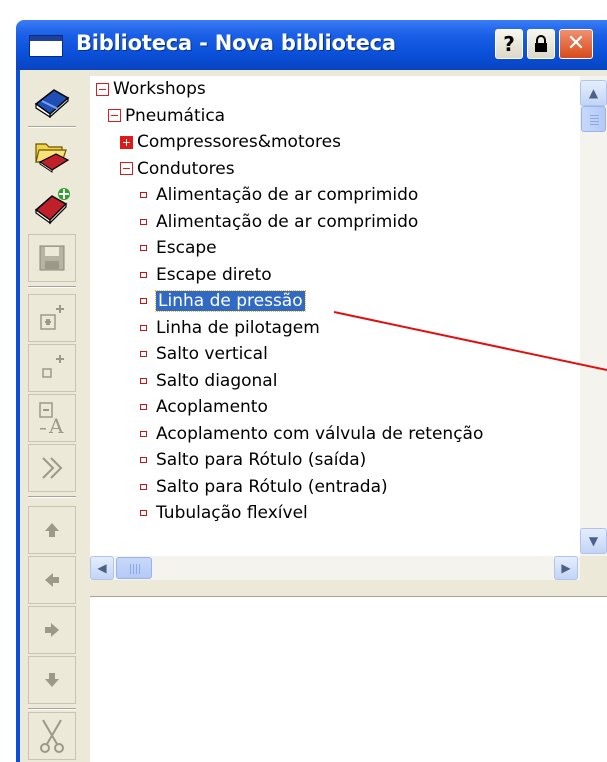  I want to click on tree-folder-item: Pneumática, so click(166, 116).